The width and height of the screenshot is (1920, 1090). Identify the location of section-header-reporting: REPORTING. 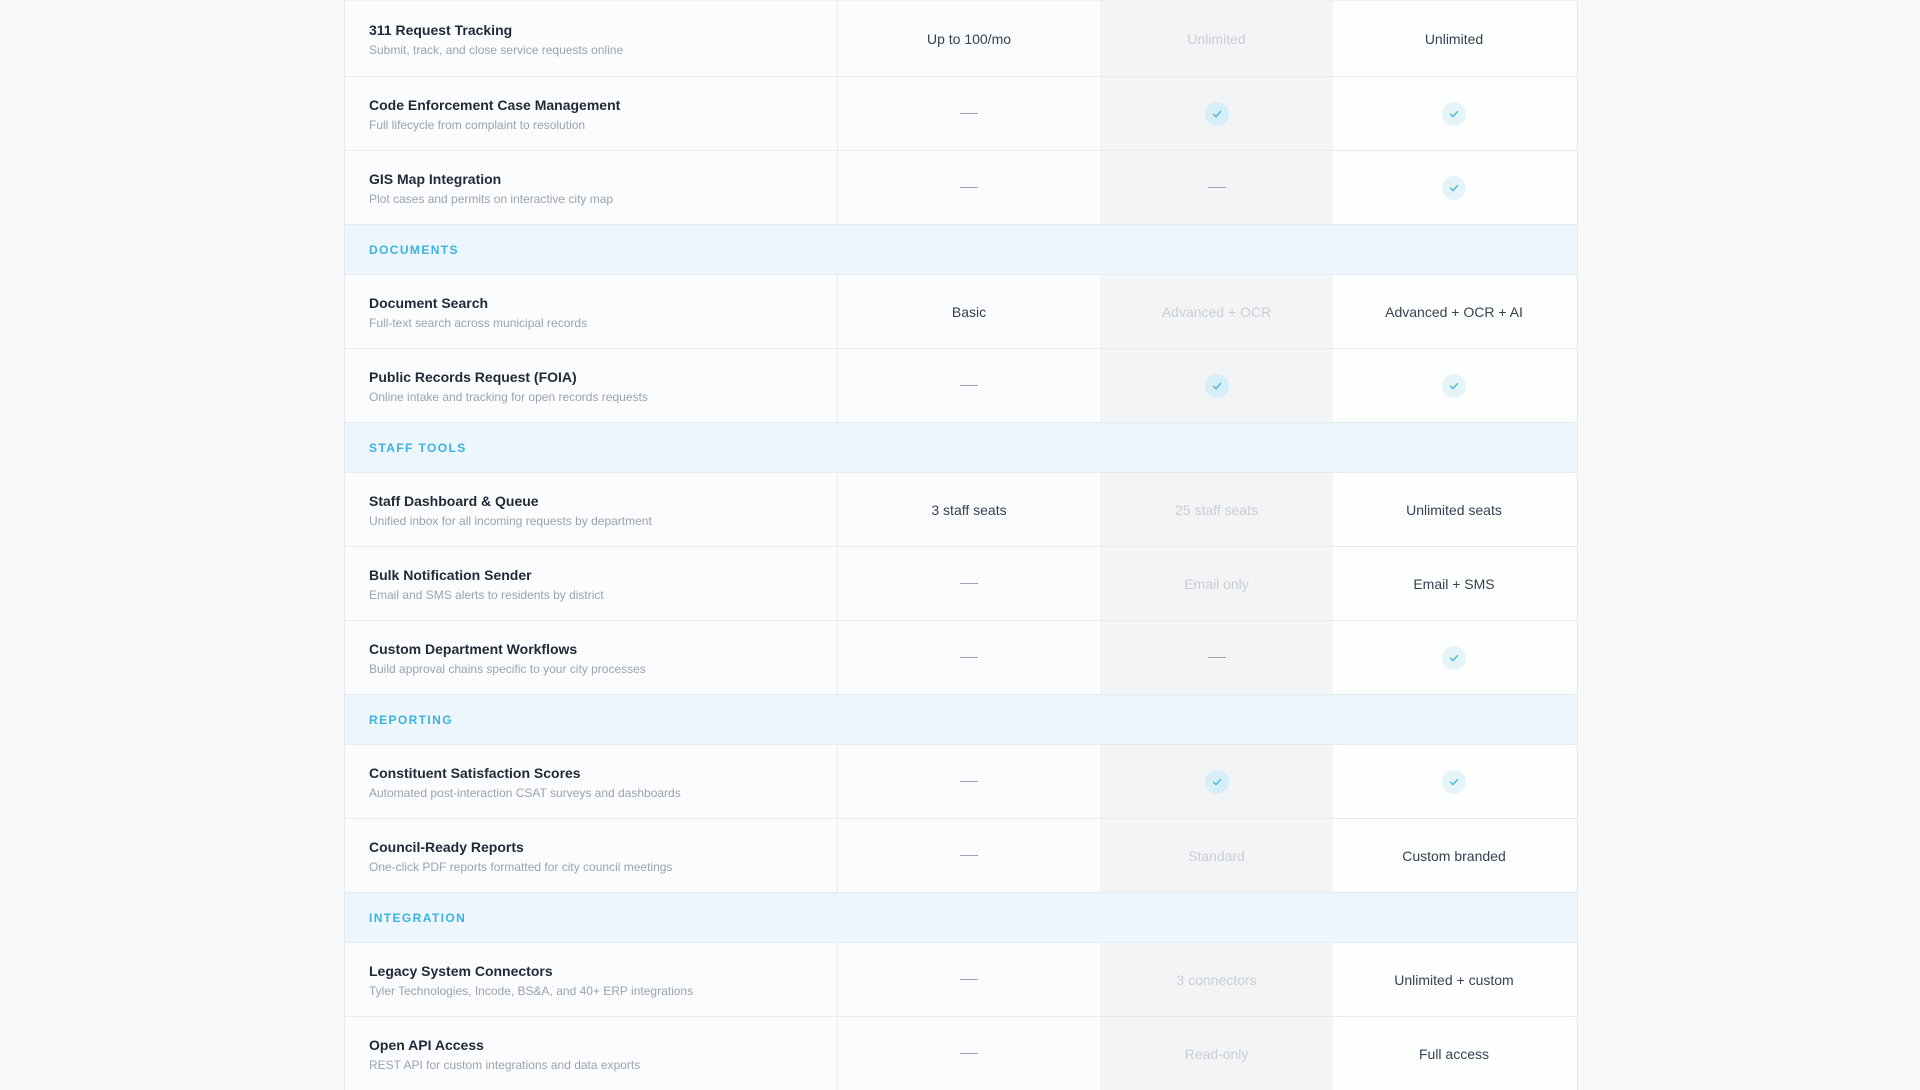
(961, 719).